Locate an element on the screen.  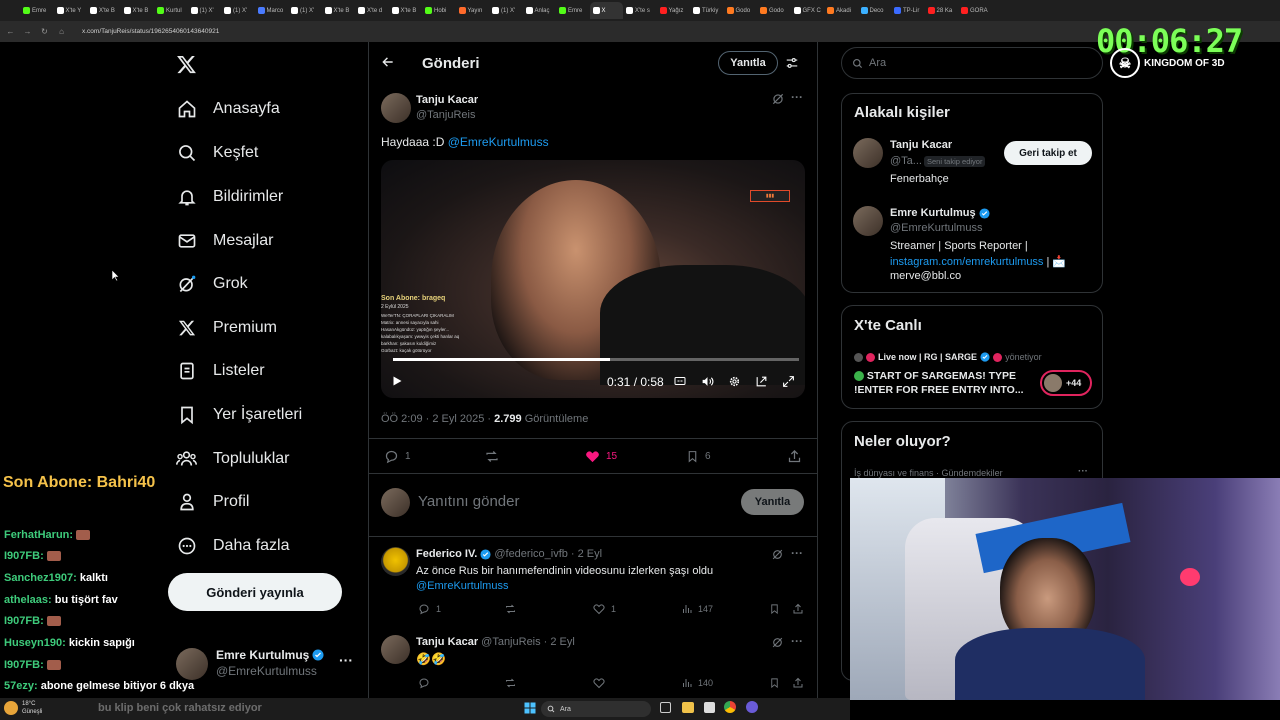
reply-input: Yanıtını gönder is located at coordinates (468, 501).